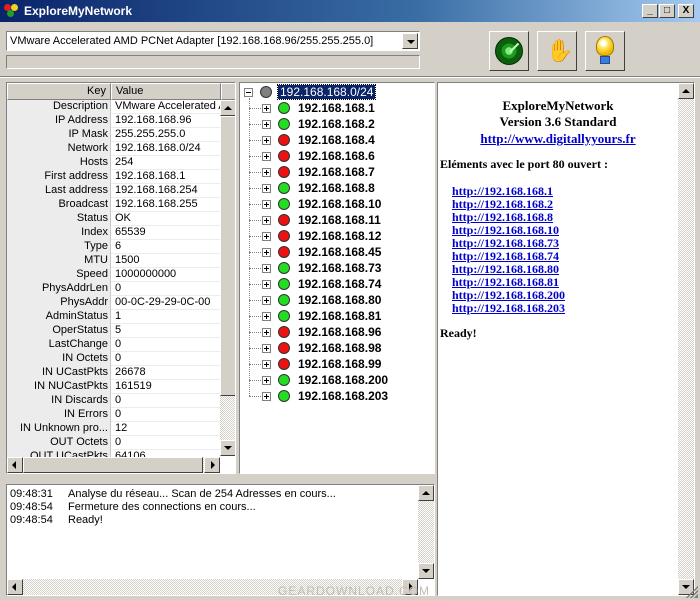 The image size is (700, 600). I want to click on tree-host-node: 192.168.168.6, so click(335, 156).